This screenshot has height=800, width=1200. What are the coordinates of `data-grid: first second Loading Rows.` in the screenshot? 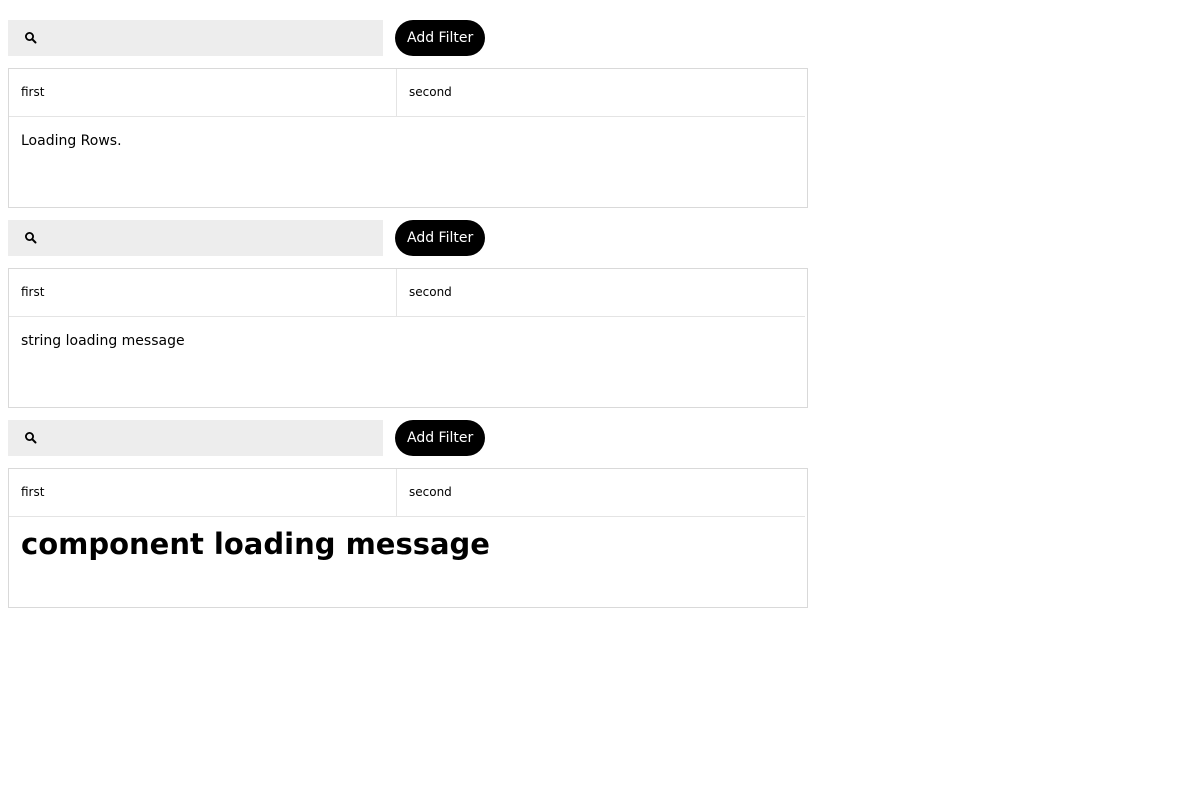 It's located at (408, 138).